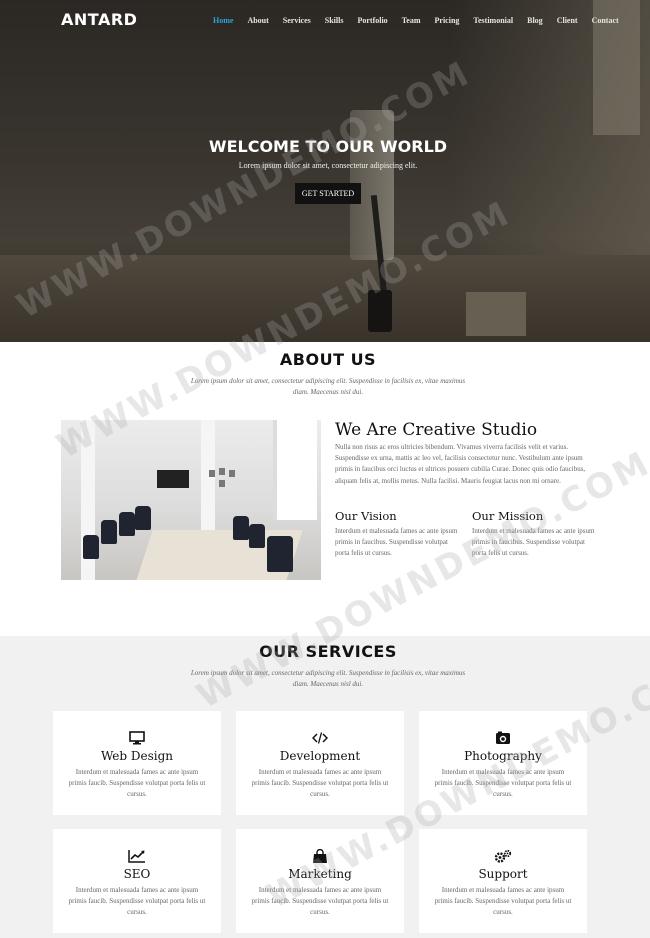 This screenshot has width=650, height=938. What do you see at coordinates (503, 874) in the screenshot?
I see `service-title: Support` at bounding box center [503, 874].